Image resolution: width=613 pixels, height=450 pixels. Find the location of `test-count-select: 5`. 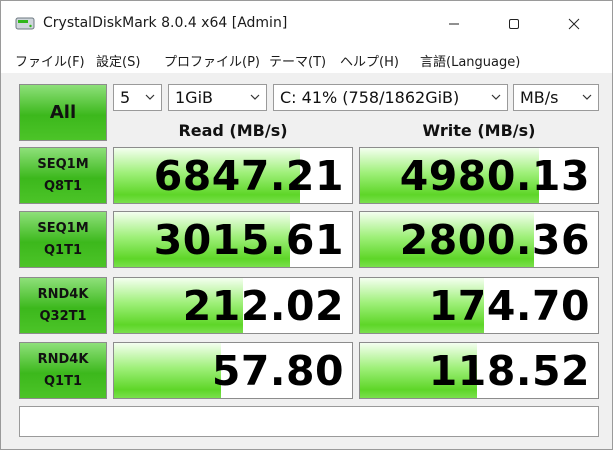

test-count-select: 5 is located at coordinates (137, 97).